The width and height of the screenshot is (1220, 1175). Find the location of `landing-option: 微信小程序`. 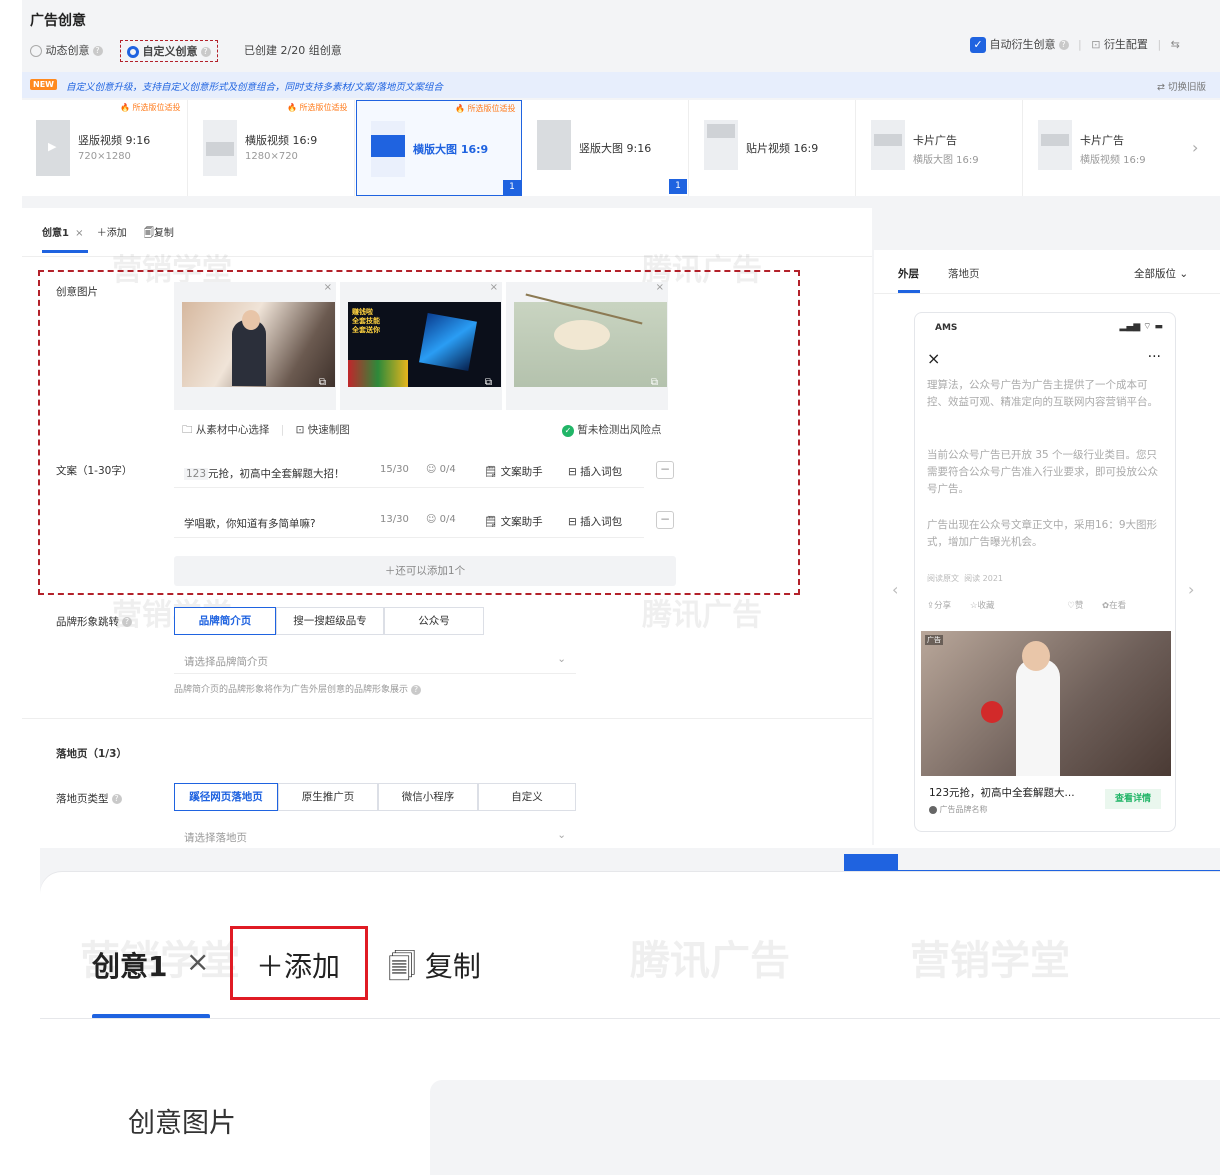

landing-option: 微信小程序 is located at coordinates (428, 797).